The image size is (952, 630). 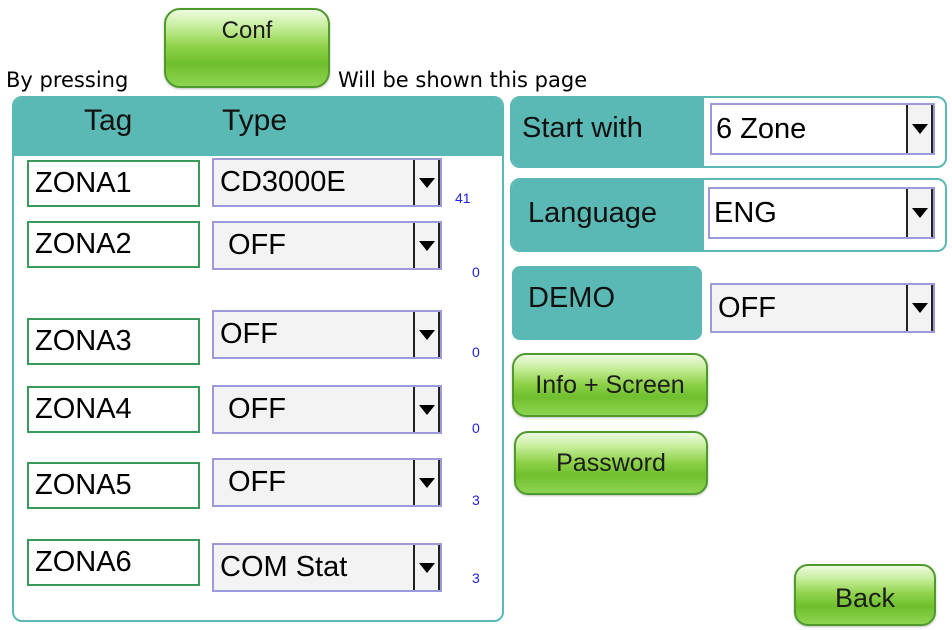 I want to click on zone-type-value: COM Stat, so click(x=284, y=567).